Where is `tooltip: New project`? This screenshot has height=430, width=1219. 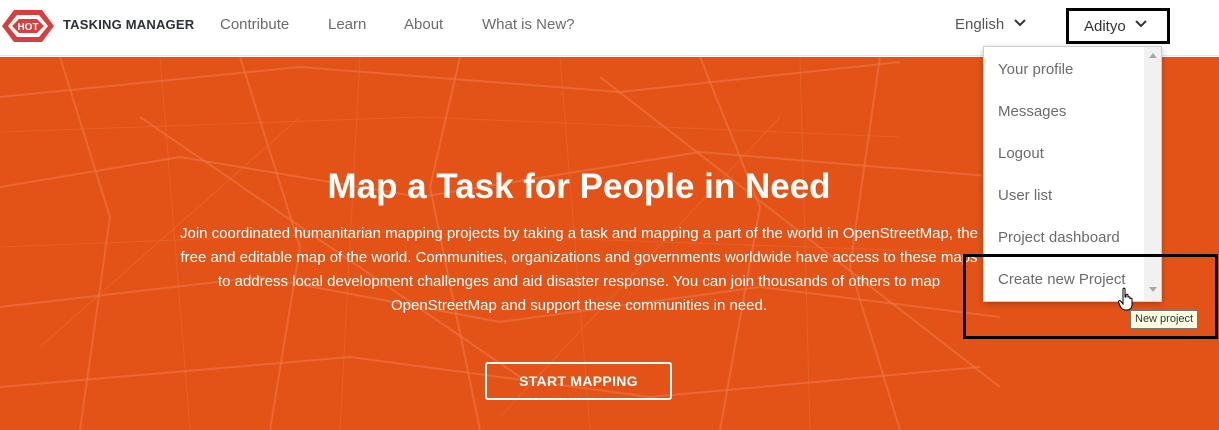
tooltip: New project is located at coordinates (1164, 319).